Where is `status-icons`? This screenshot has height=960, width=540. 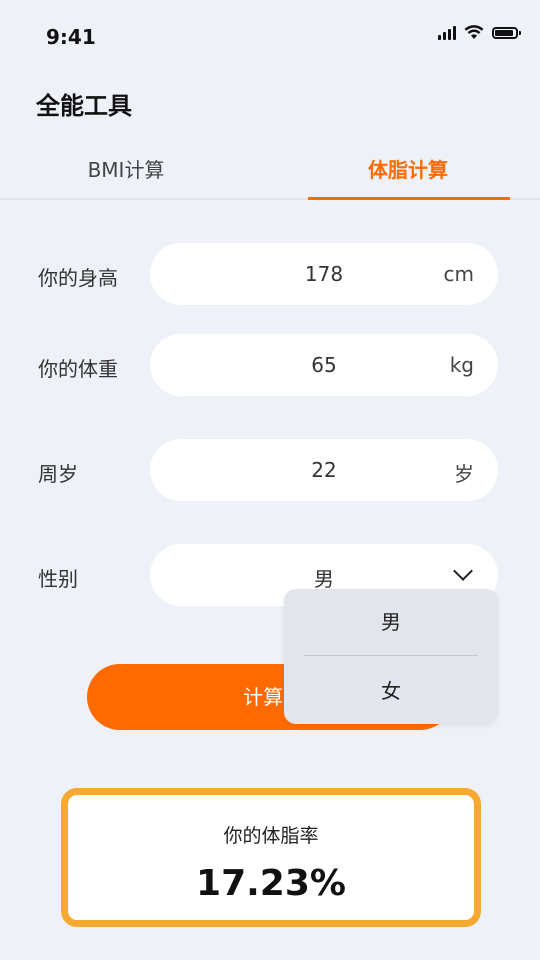
status-icons is located at coordinates (479, 32).